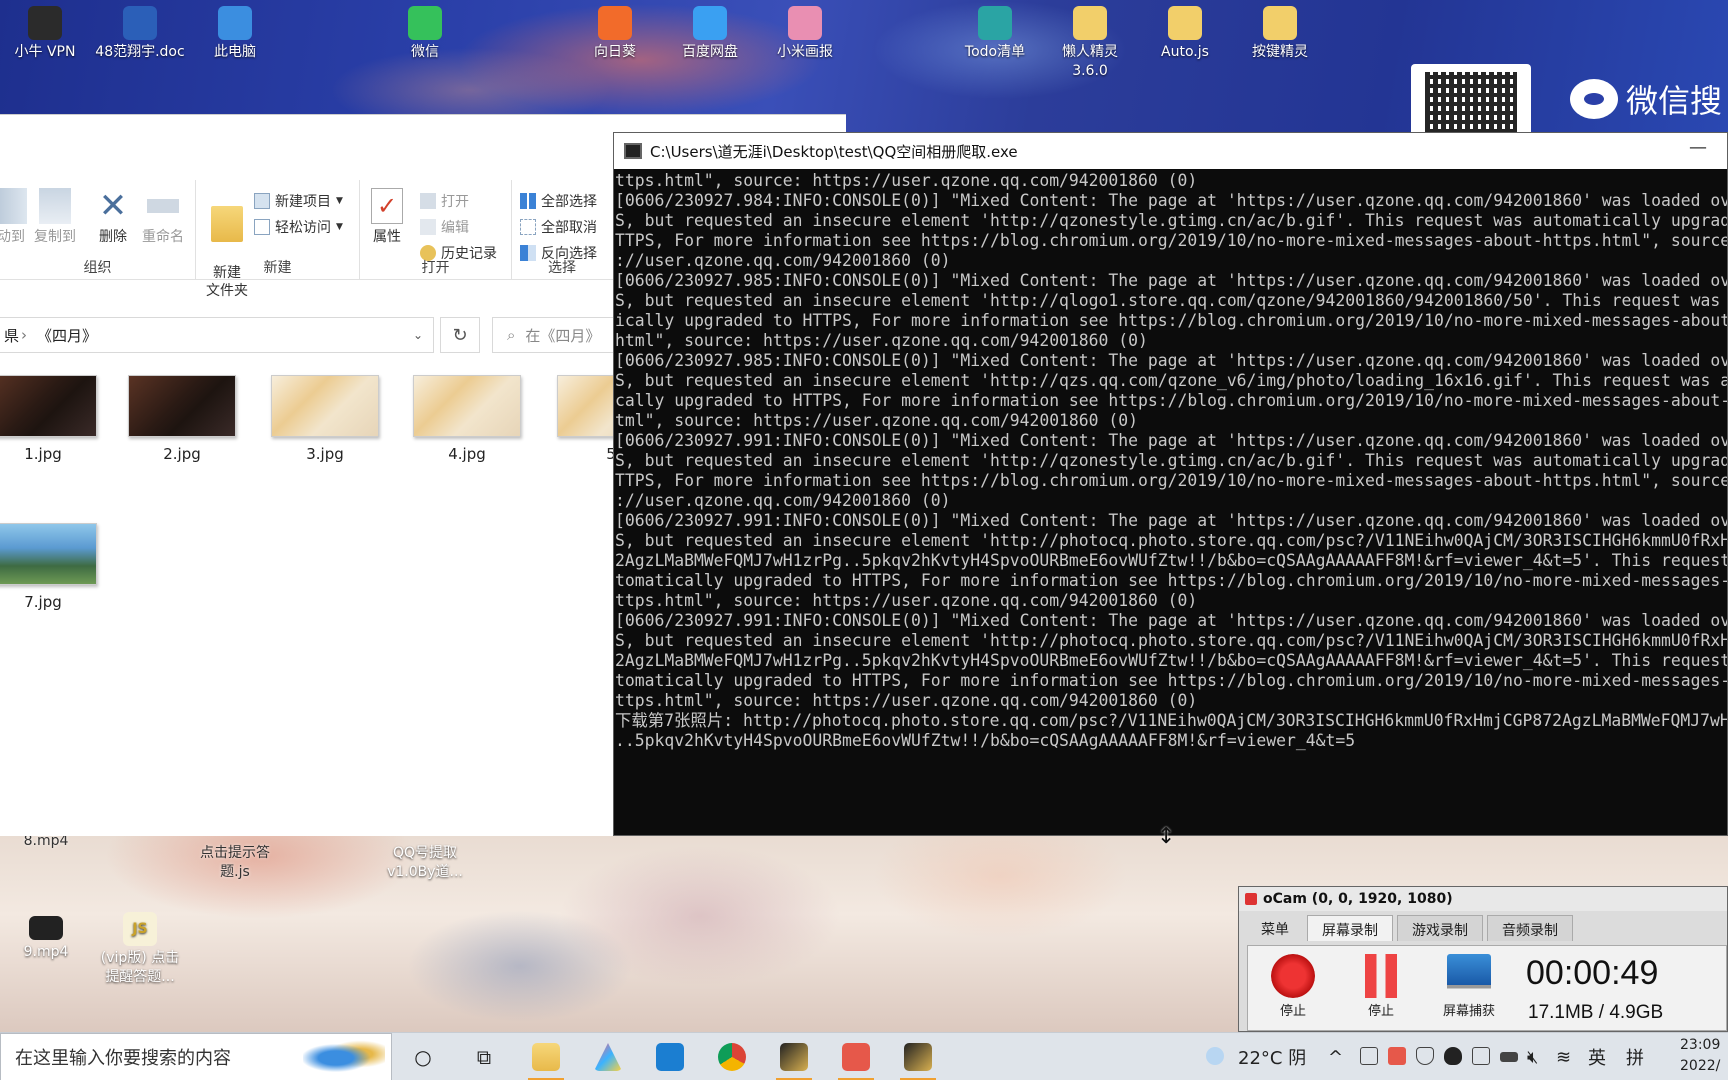  Describe the element at coordinates (1469, 986) in the screenshot. I see `screen-capture-button: 屏幕捕获` at that location.